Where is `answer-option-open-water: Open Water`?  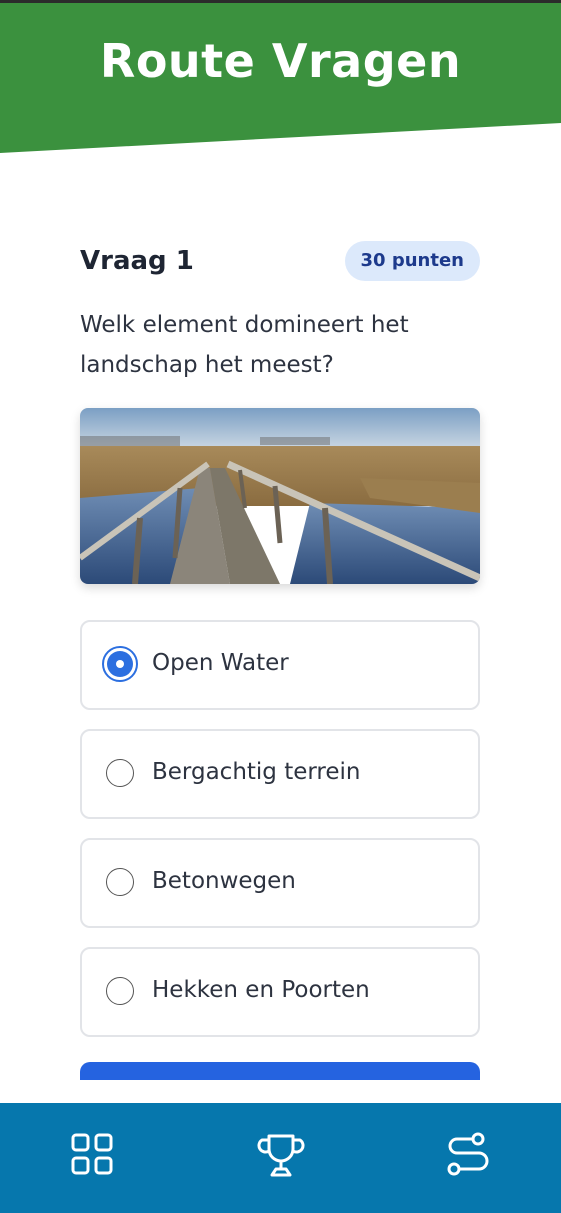
answer-option-open-water: Open Water is located at coordinates (280, 665).